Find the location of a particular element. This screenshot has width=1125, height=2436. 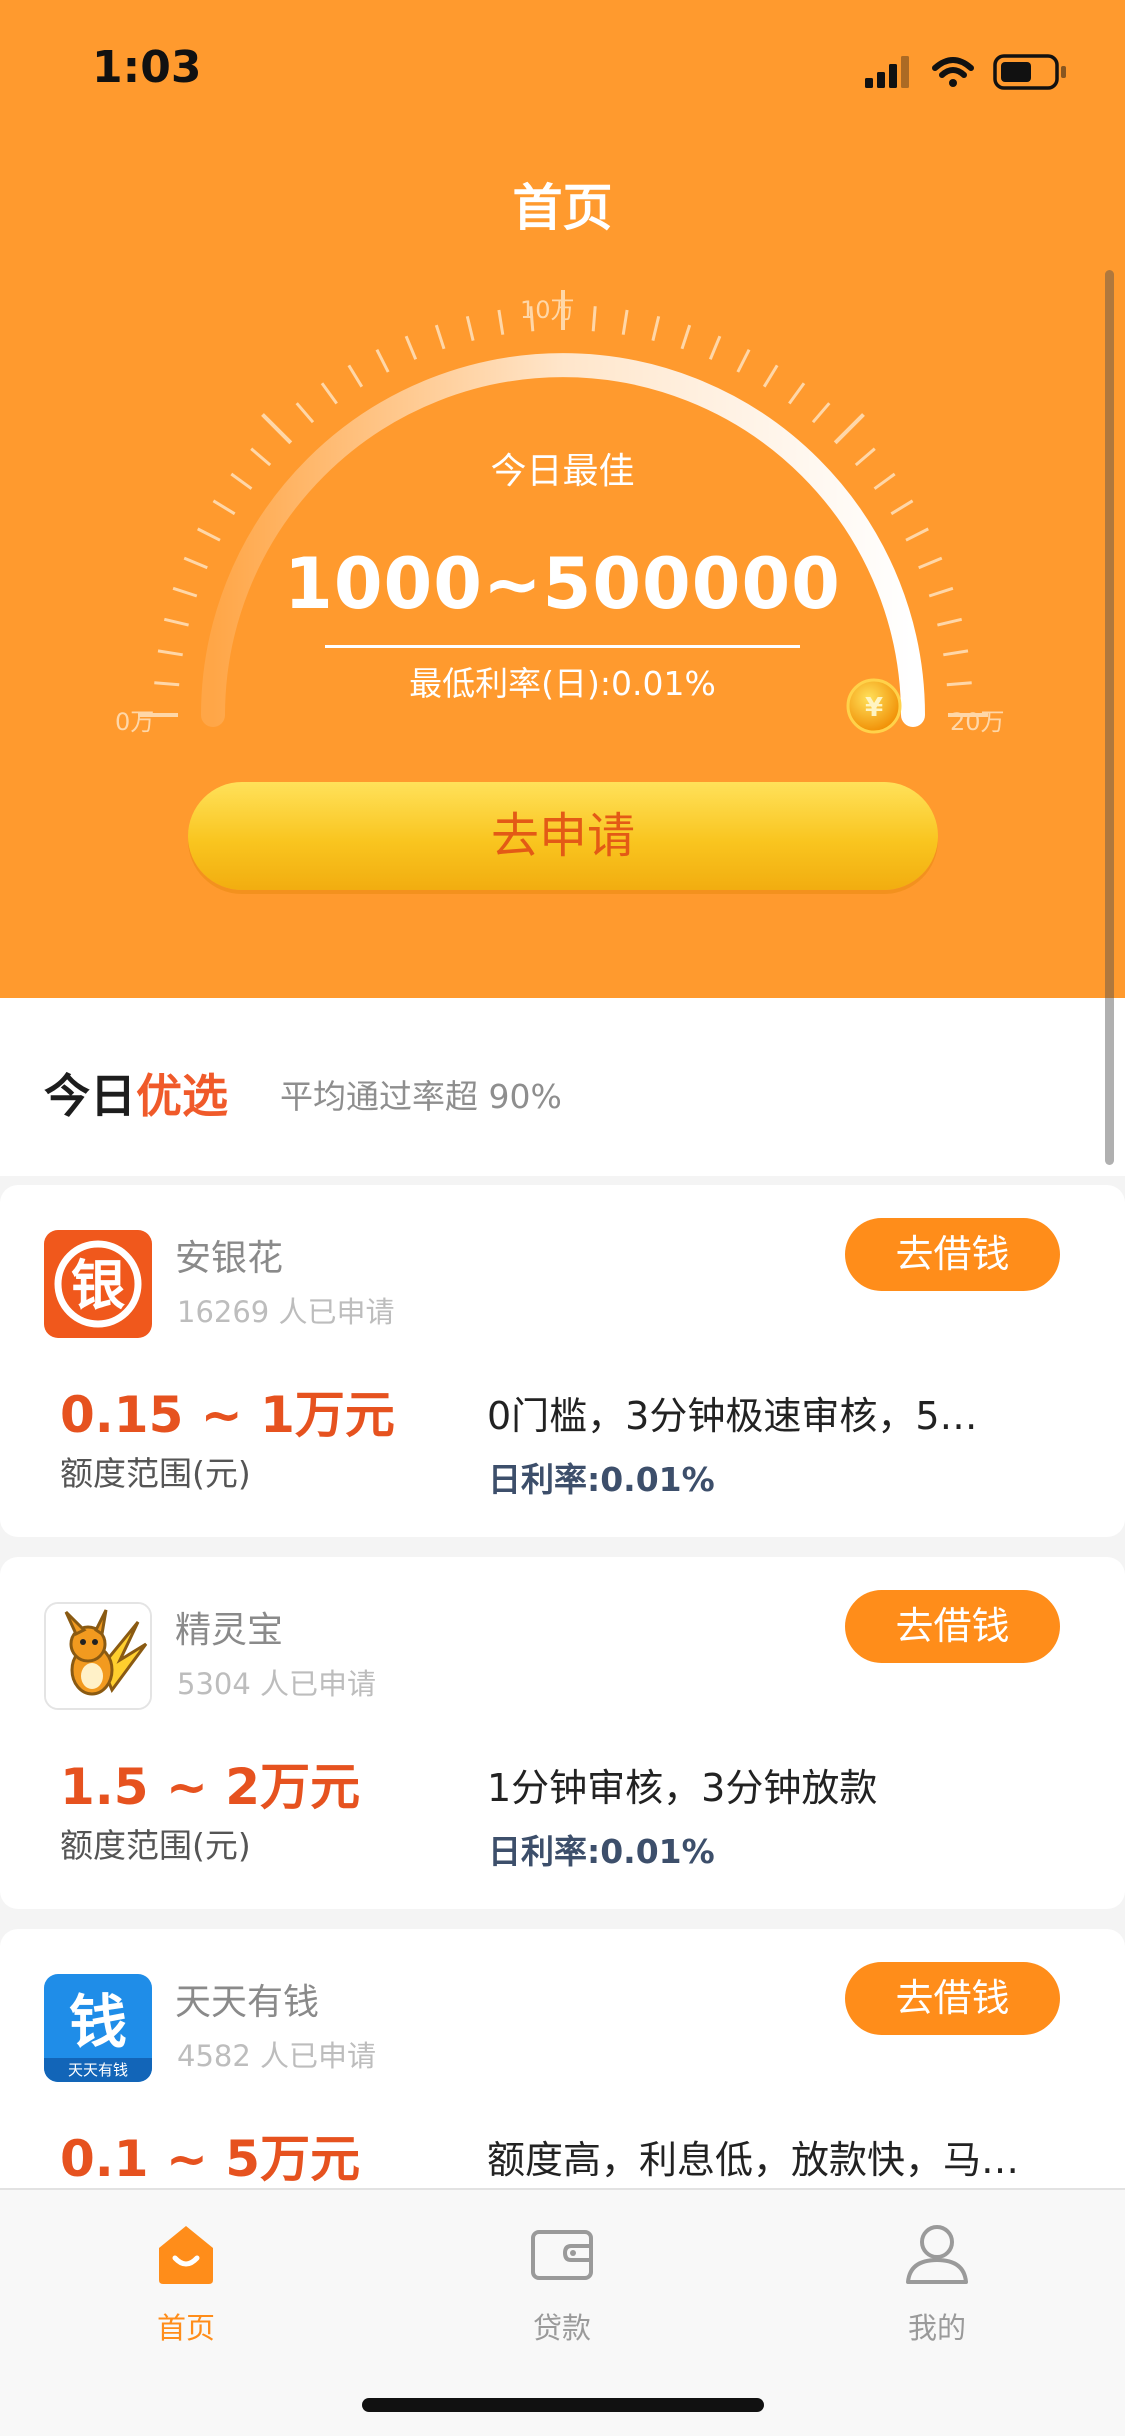

wallet-icon is located at coordinates (562, 2255).